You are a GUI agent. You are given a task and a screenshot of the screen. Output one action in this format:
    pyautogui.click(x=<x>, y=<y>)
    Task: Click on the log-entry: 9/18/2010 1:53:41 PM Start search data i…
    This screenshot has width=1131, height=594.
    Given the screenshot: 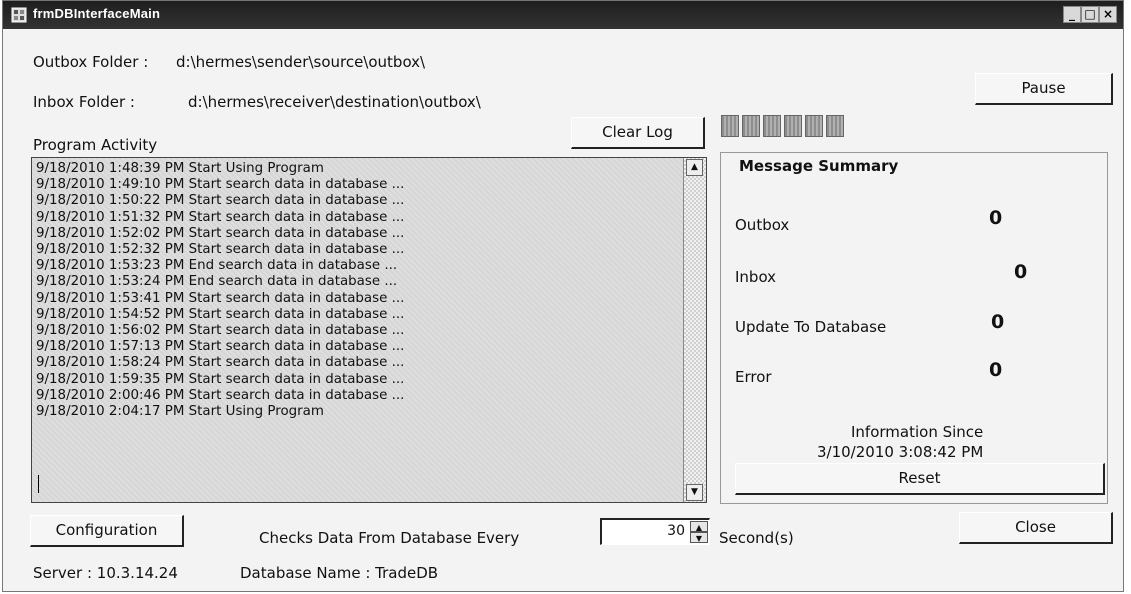 What is the action you would take?
    pyautogui.click(x=220, y=298)
    